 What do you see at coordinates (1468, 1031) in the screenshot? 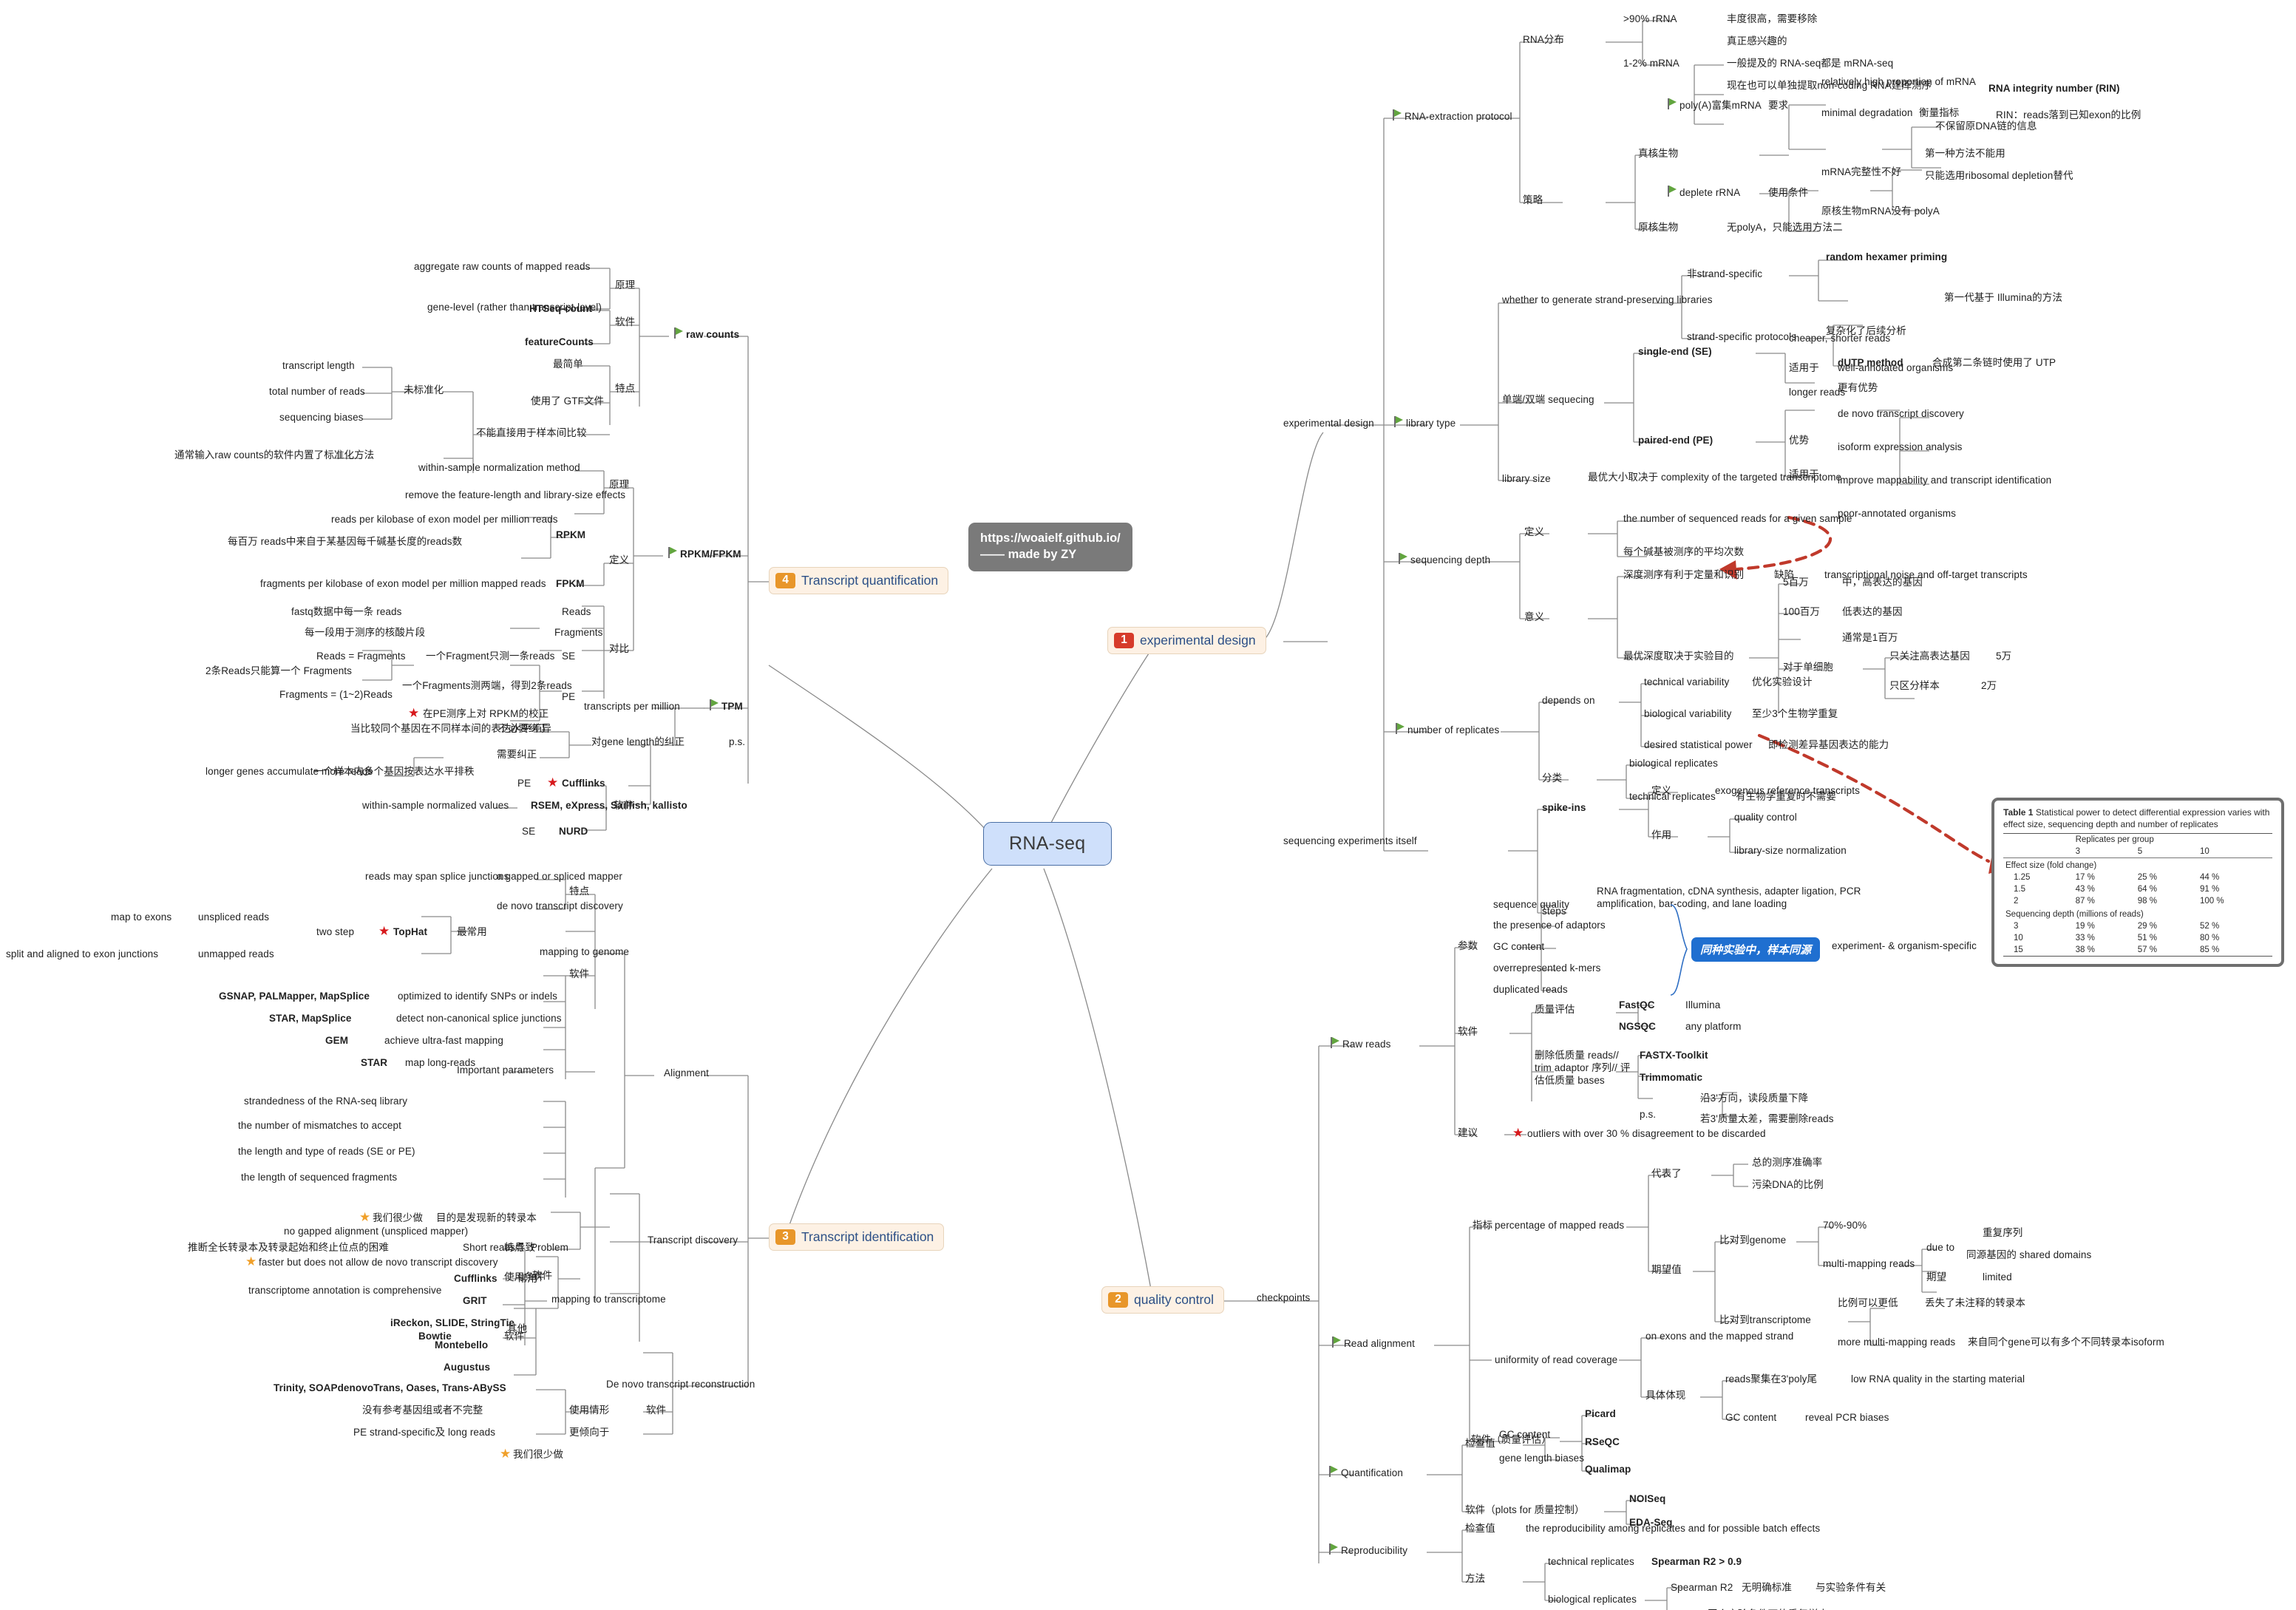
I see `label-raw-software: 软件` at bounding box center [1468, 1031].